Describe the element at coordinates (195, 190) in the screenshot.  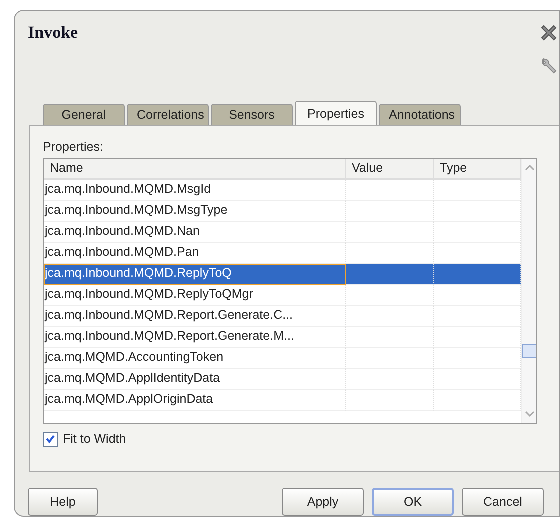
I see `property-name-cell: jca.mq.Inbound.MQMD.MsgId` at that location.